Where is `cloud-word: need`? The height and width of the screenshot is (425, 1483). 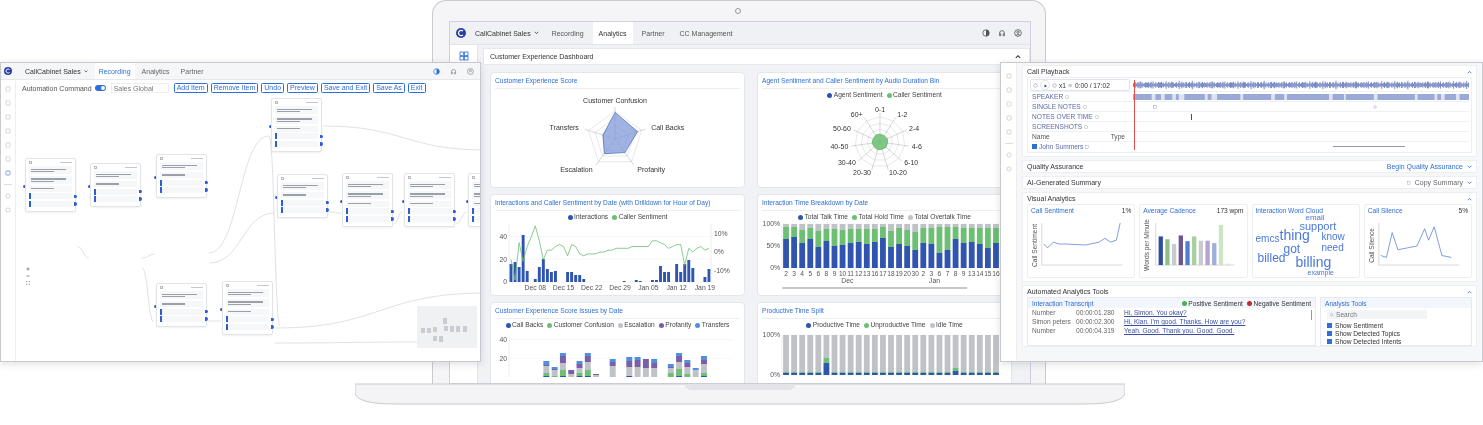
cloud-word: need is located at coordinates (1332, 248).